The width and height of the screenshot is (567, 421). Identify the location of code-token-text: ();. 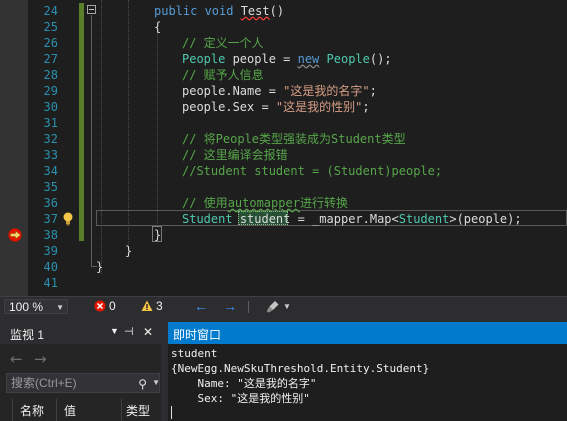
(380, 59).